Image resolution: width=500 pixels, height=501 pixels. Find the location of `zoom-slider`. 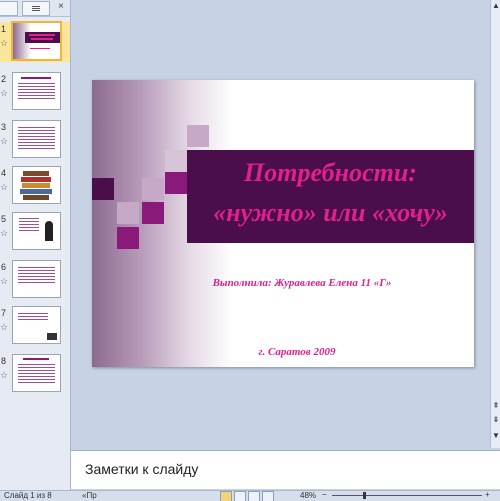

zoom-slider is located at coordinates (407, 495).